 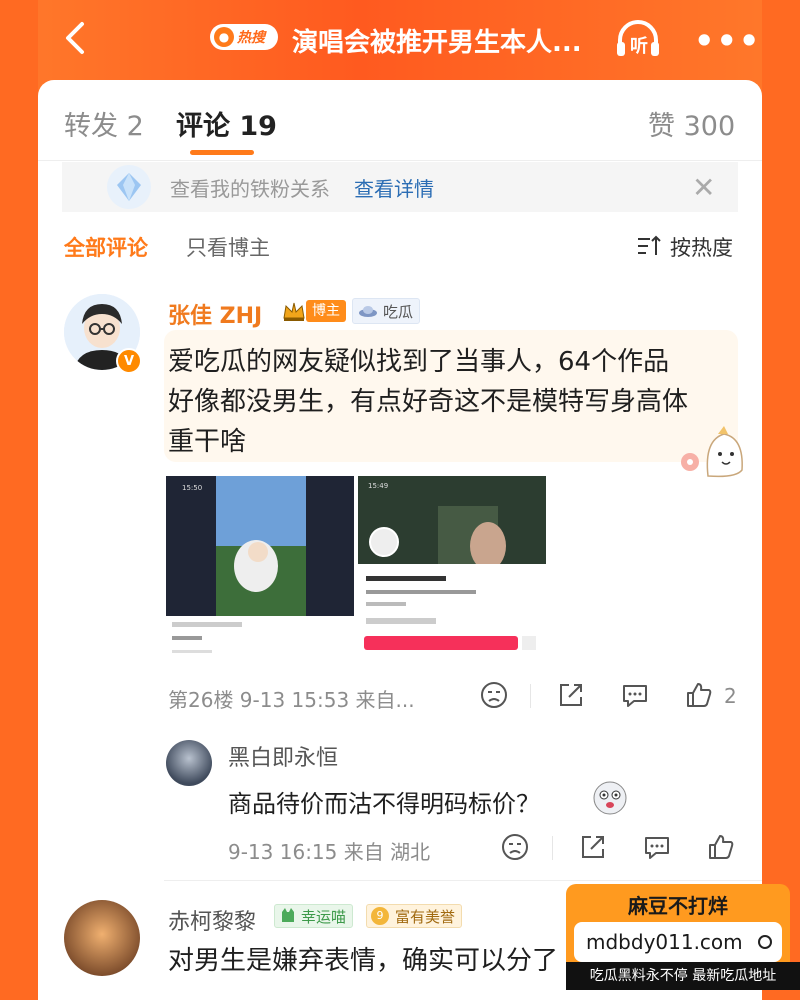 What do you see at coordinates (610, 798) in the screenshot?
I see `shocked-emoji-icon` at bounding box center [610, 798].